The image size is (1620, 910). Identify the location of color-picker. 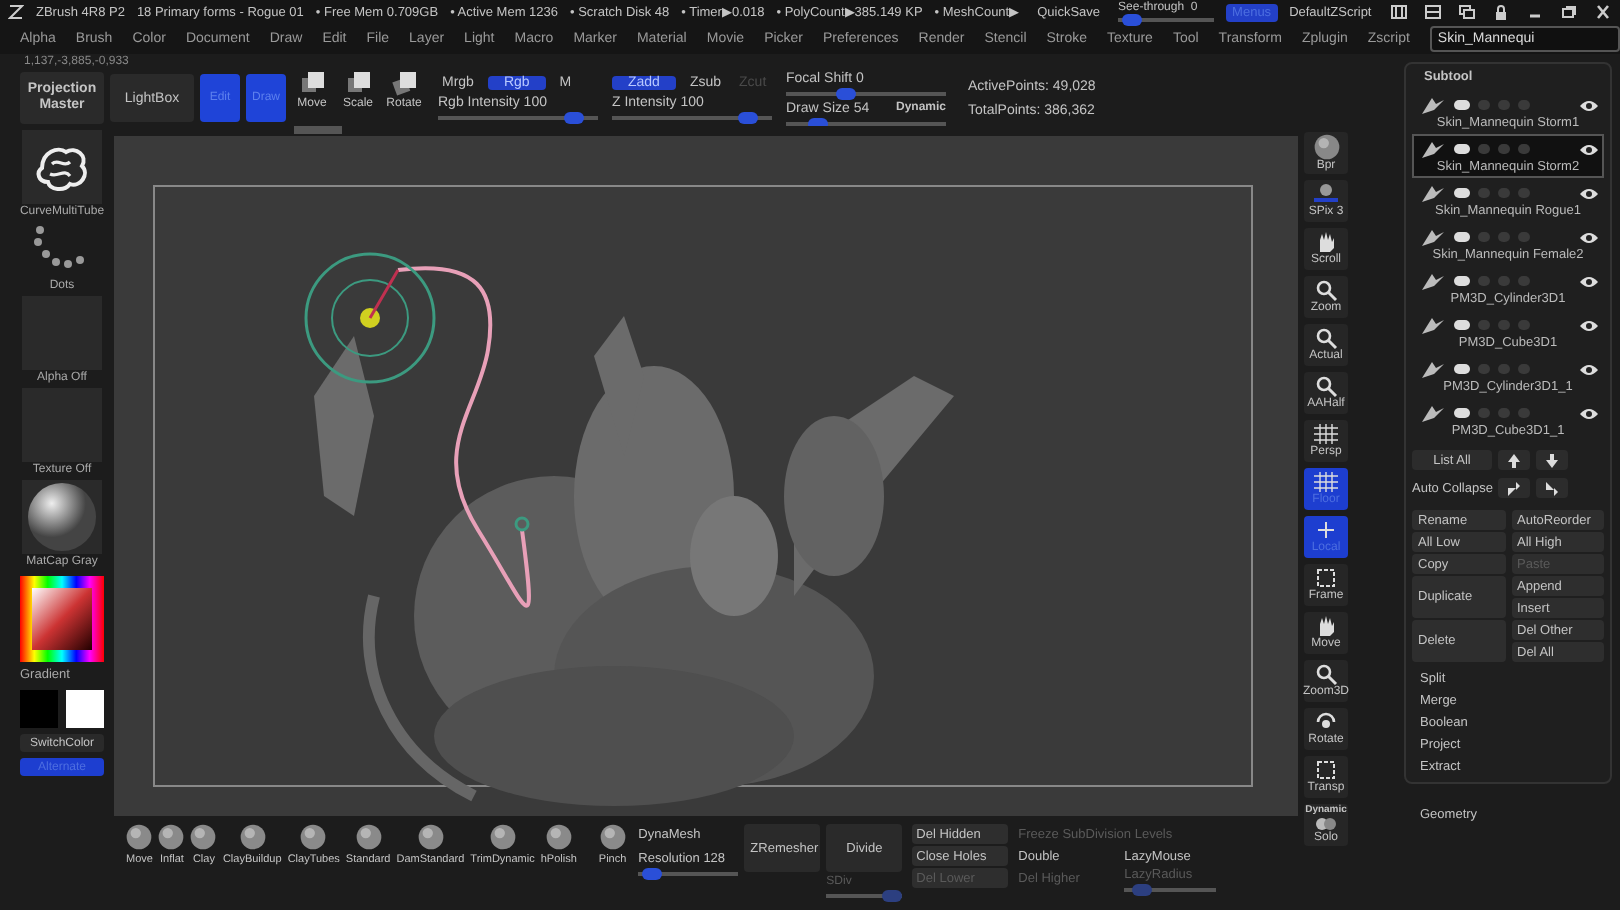
(62, 619).